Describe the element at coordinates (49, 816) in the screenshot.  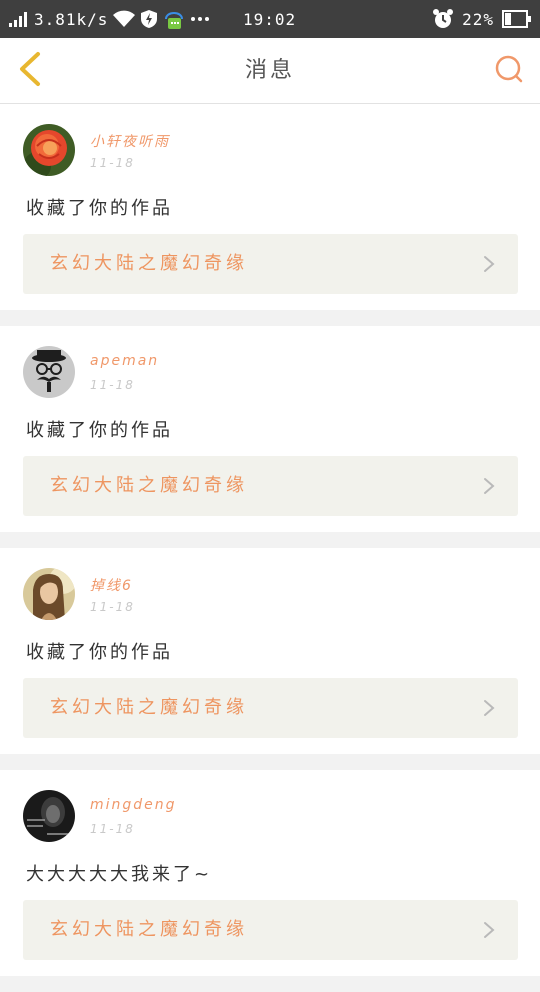
I see `dark-portrait-avatar` at that location.